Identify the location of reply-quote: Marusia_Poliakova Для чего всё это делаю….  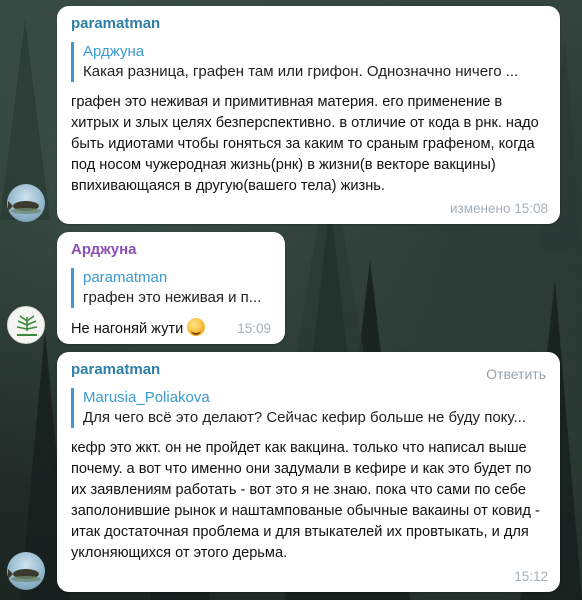
(310, 408).